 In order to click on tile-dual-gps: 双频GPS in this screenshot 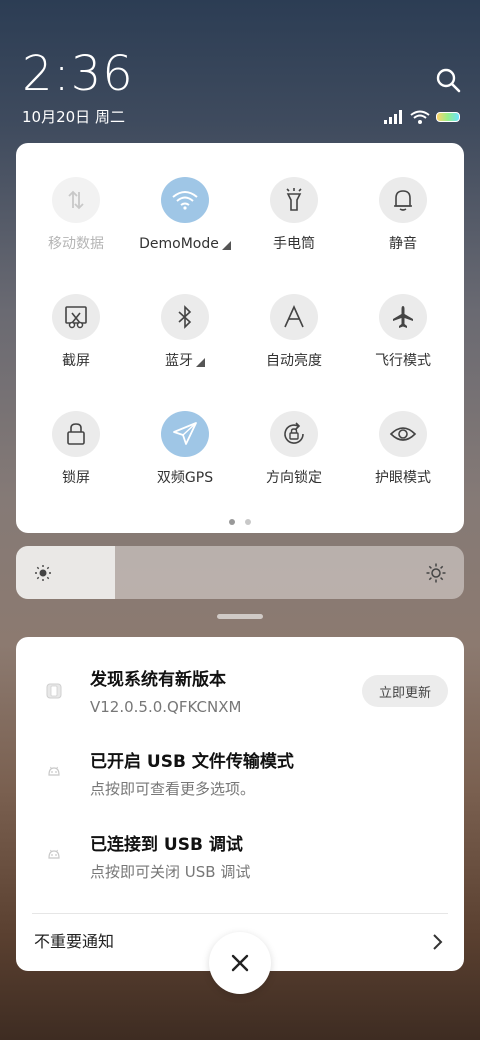, I will do `click(185, 432)`.